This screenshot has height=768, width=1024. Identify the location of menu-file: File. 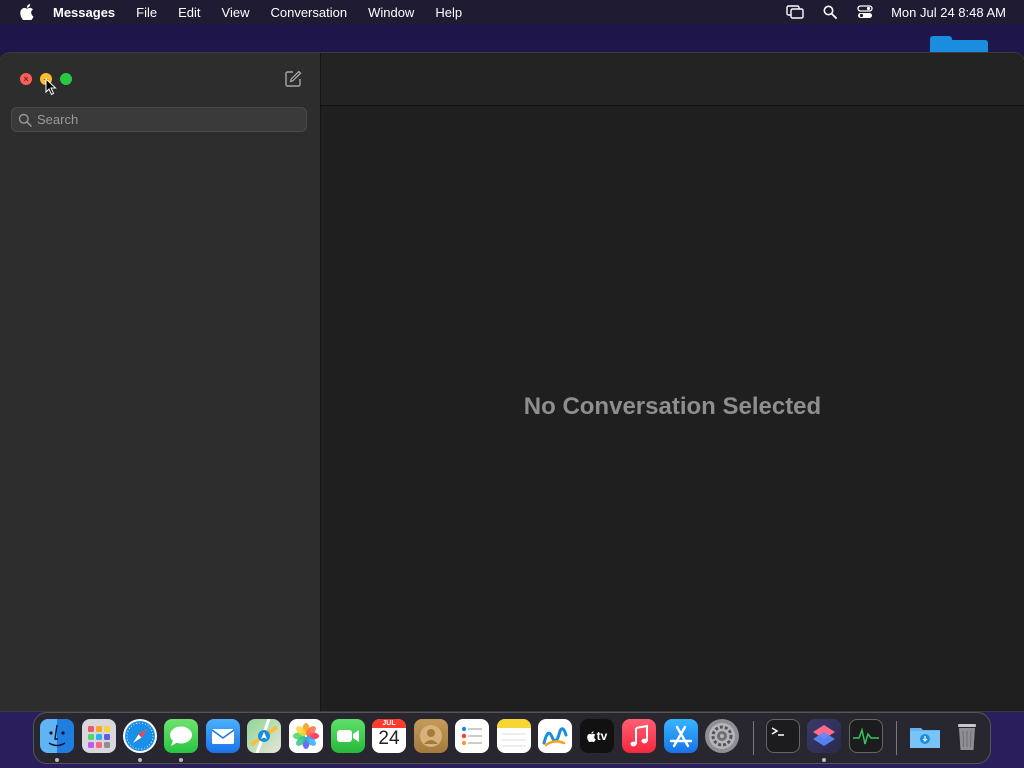
(146, 12).